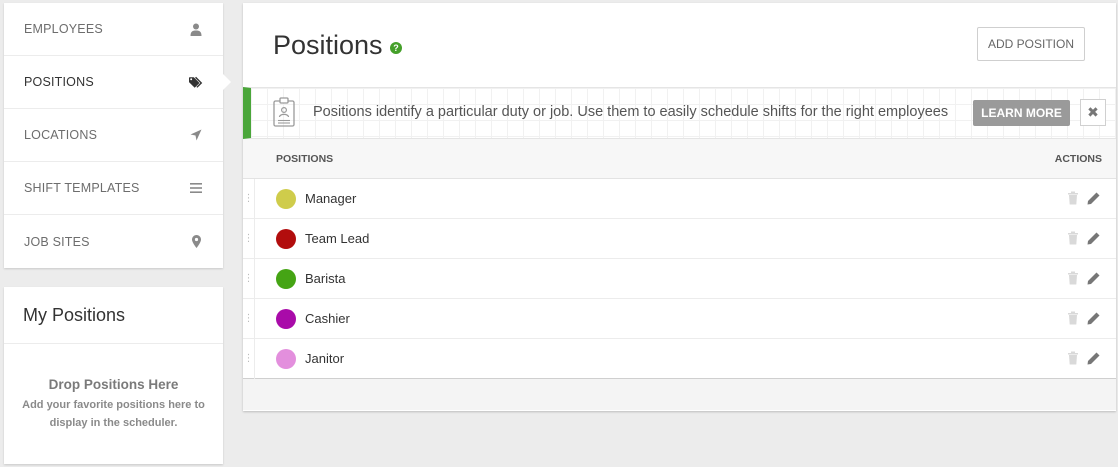 This screenshot has height=467, width=1118. I want to click on table-row: ⋮ Cashier, so click(679, 318).